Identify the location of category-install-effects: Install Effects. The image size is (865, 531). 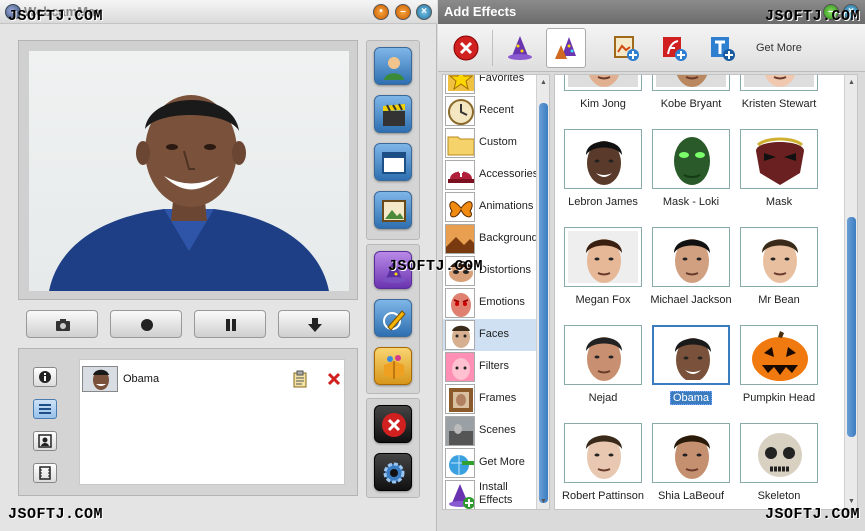
(490, 494).